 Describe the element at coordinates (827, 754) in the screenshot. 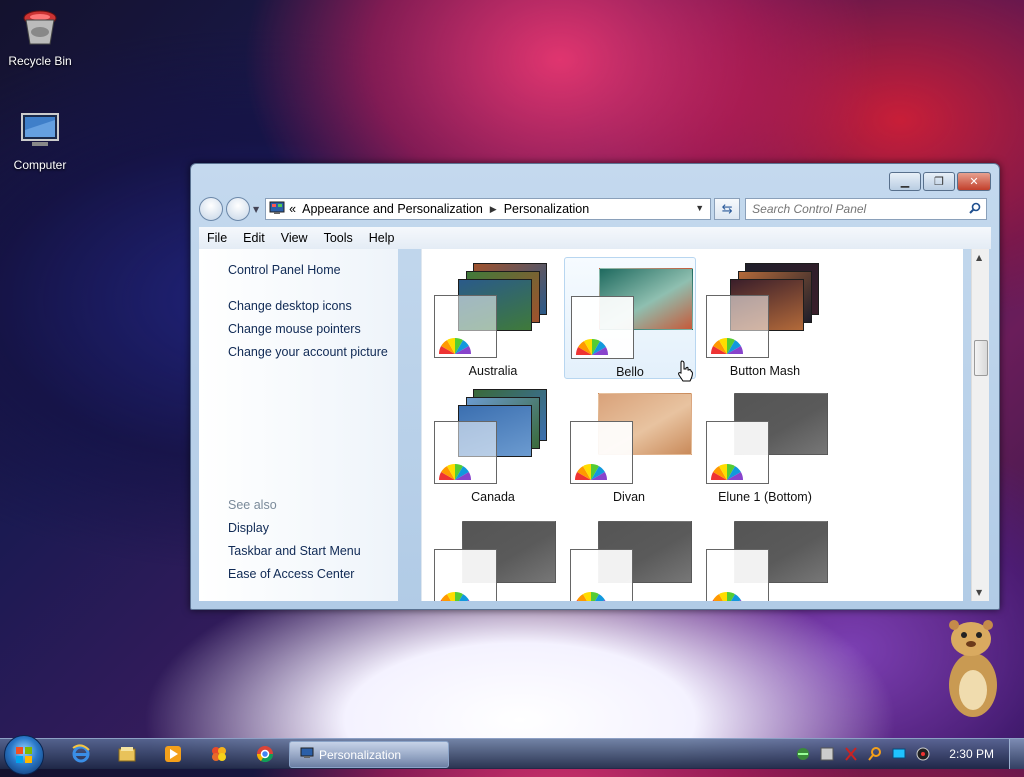

I see `app-tray-icon` at that location.